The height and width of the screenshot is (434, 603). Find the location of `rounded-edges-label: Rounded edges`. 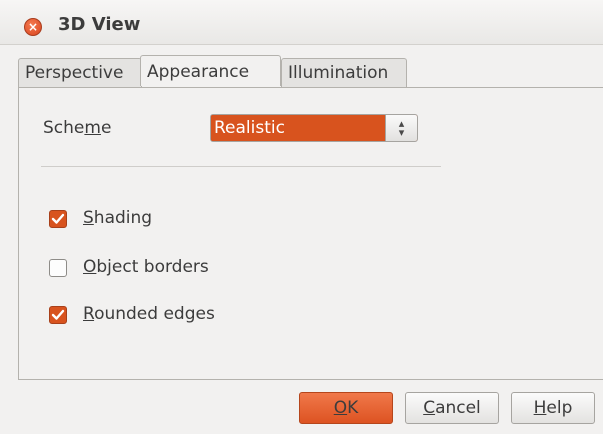

rounded-edges-label: Rounded edges is located at coordinates (149, 314).